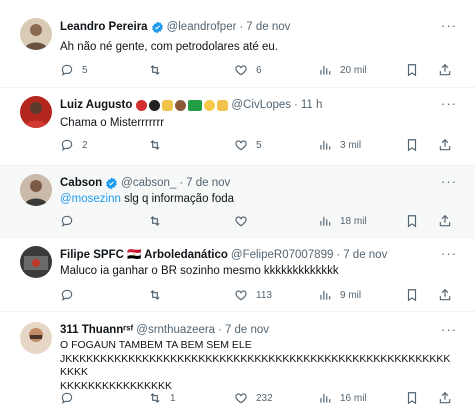 The image size is (475, 404). What do you see at coordinates (144, 255) in the screenshot?
I see `author-name: Filipe SPFC 🇪🇬 Arboledanático` at bounding box center [144, 255].